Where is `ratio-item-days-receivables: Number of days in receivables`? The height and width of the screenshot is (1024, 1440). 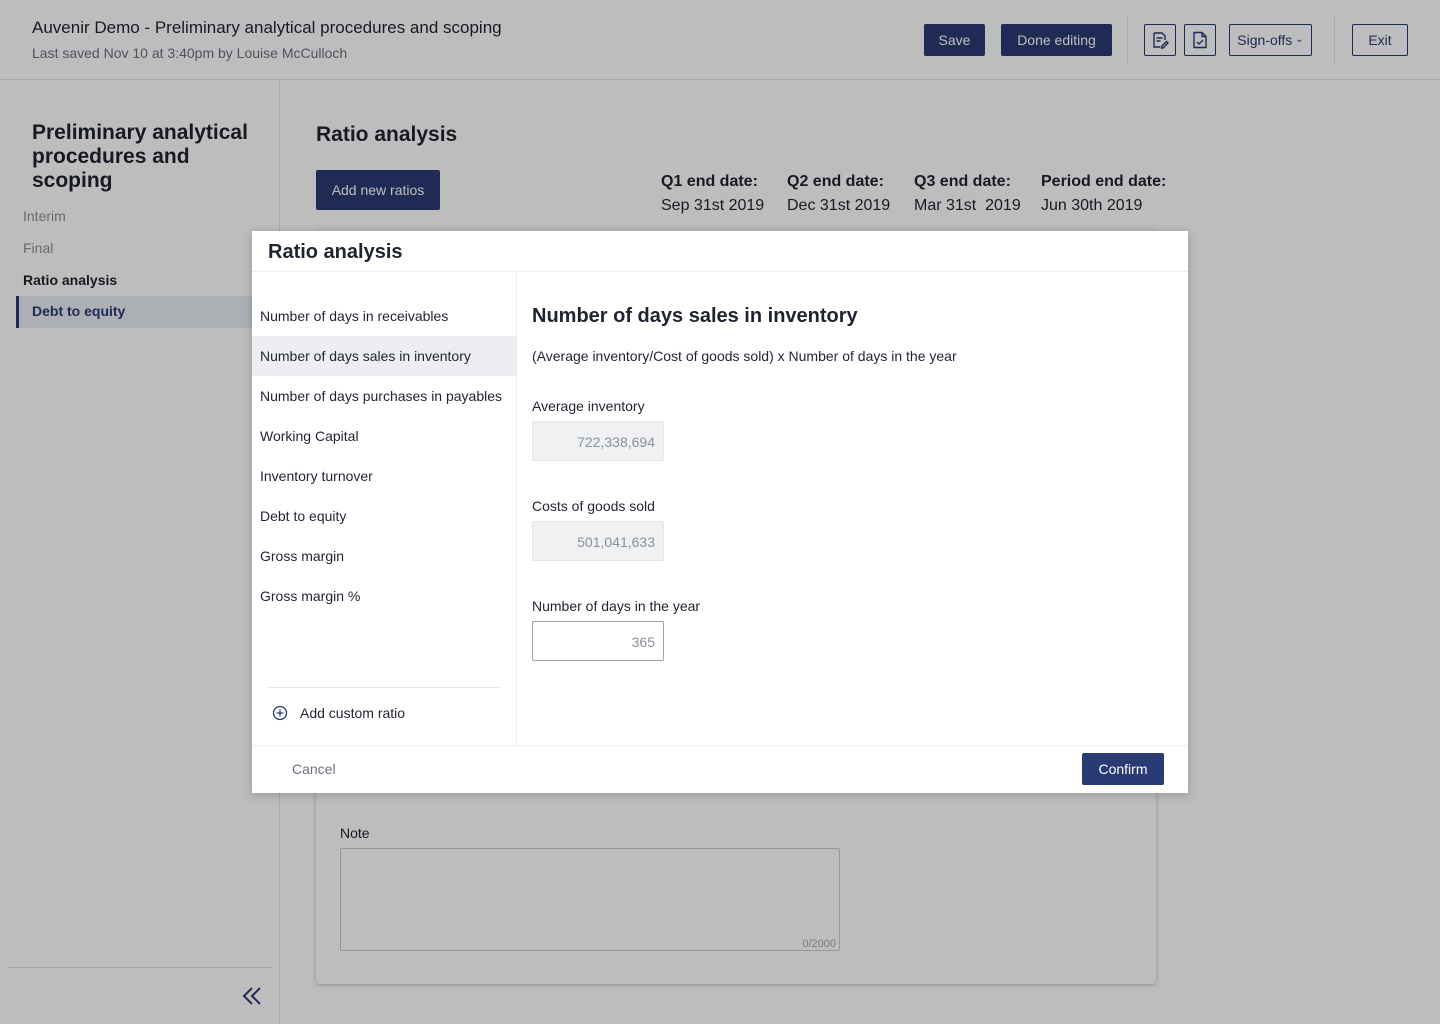
ratio-item-days-receivables: Number of days in receivables is located at coordinates (384, 316).